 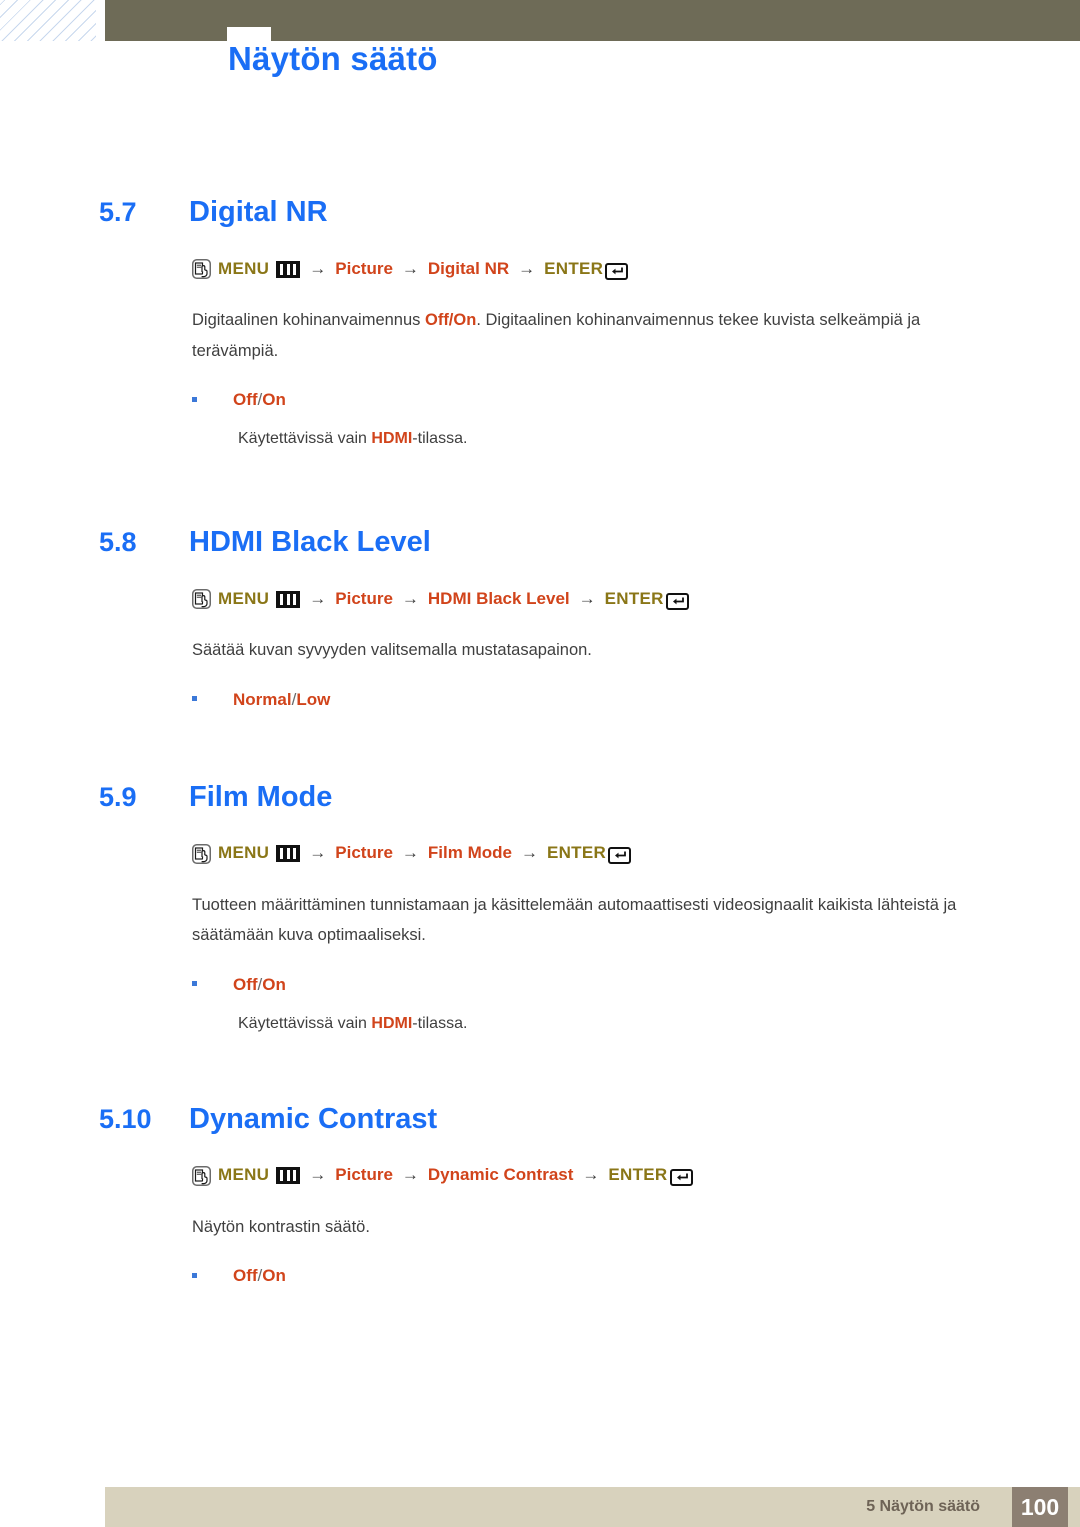 I want to click on section-number: 5.10, so click(x=125, y=1118).